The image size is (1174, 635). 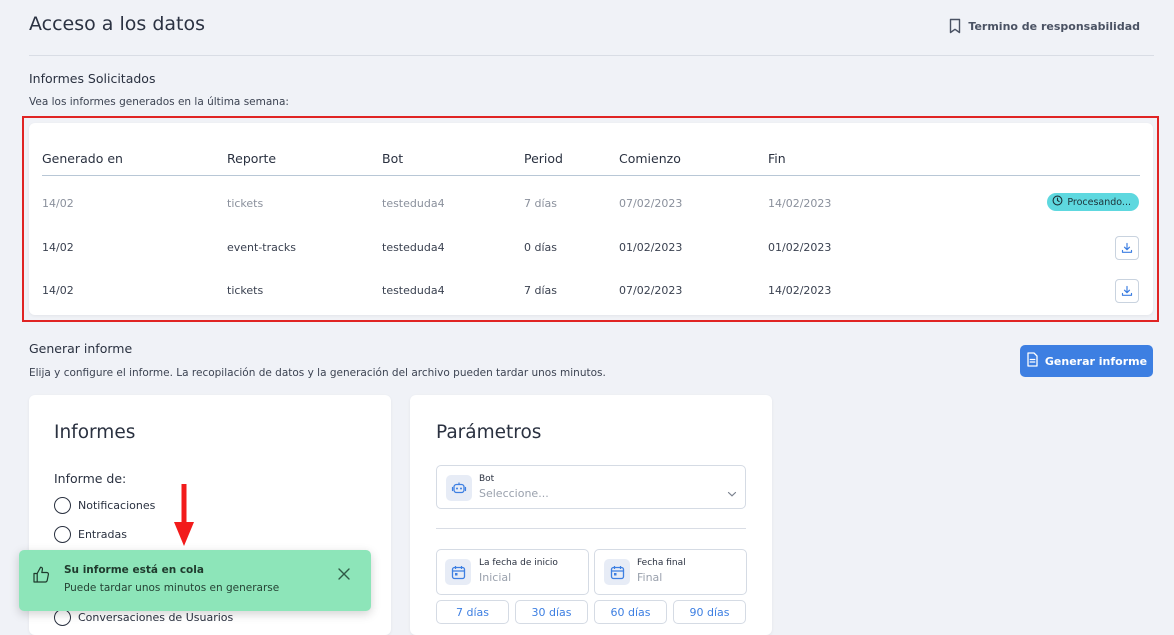 What do you see at coordinates (955, 26) in the screenshot?
I see `bookmark-icon` at bounding box center [955, 26].